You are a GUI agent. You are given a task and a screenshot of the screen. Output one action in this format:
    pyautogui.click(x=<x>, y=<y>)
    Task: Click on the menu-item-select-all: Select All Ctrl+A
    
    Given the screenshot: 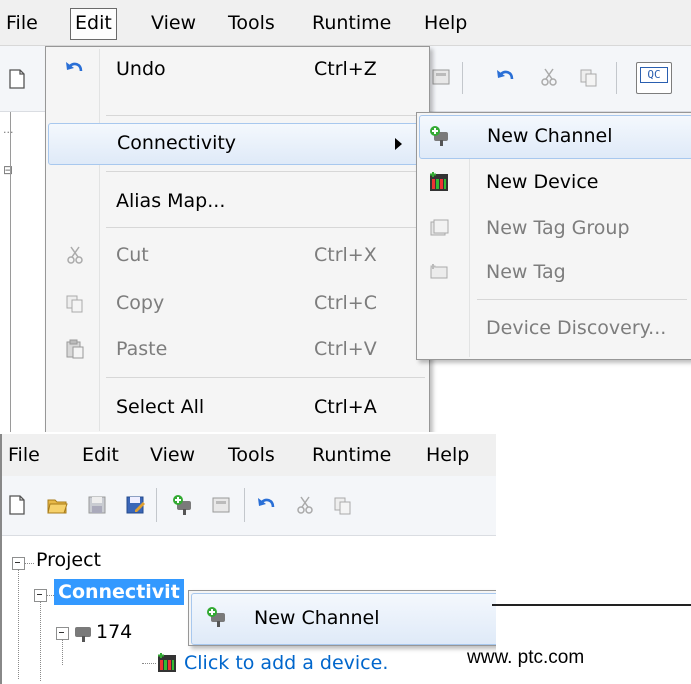 What is the action you would take?
    pyautogui.click(x=237, y=407)
    